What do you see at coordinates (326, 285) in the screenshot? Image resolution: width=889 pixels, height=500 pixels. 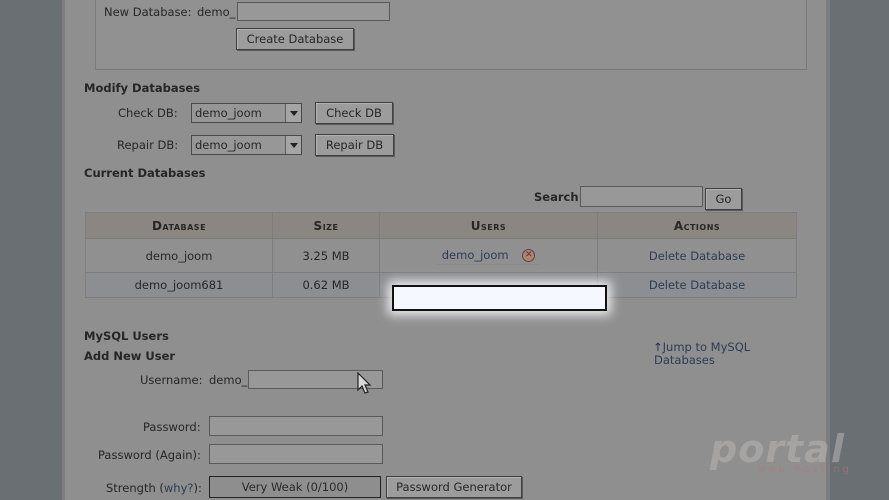 I see `database-size: 0.62 MB` at bounding box center [326, 285].